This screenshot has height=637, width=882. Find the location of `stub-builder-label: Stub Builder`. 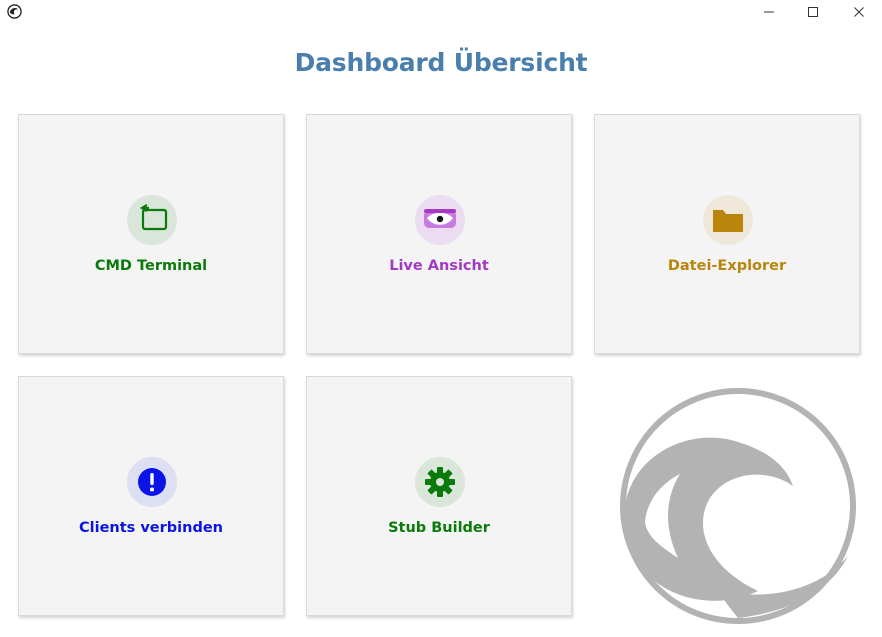

stub-builder-label: Stub Builder is located at coordinates (439, 528).